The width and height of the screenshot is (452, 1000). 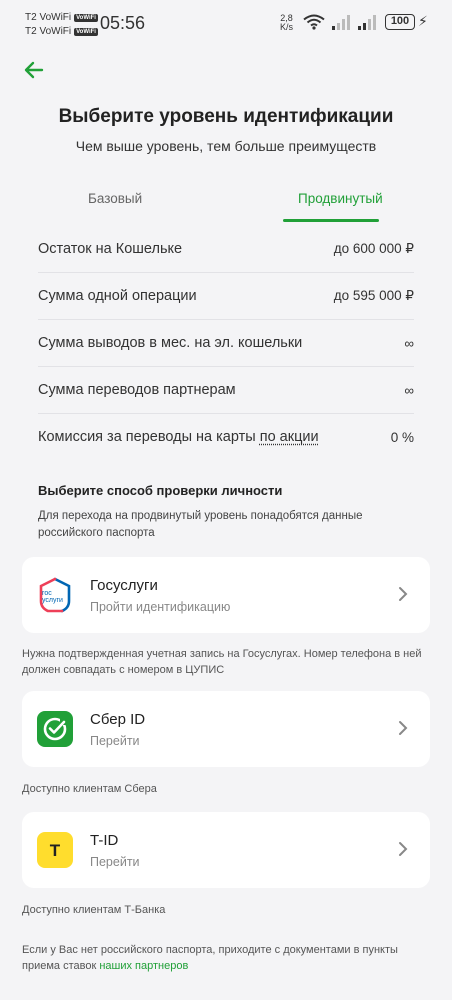 I want to click on wifi-icon, so click(x=314, y=22).